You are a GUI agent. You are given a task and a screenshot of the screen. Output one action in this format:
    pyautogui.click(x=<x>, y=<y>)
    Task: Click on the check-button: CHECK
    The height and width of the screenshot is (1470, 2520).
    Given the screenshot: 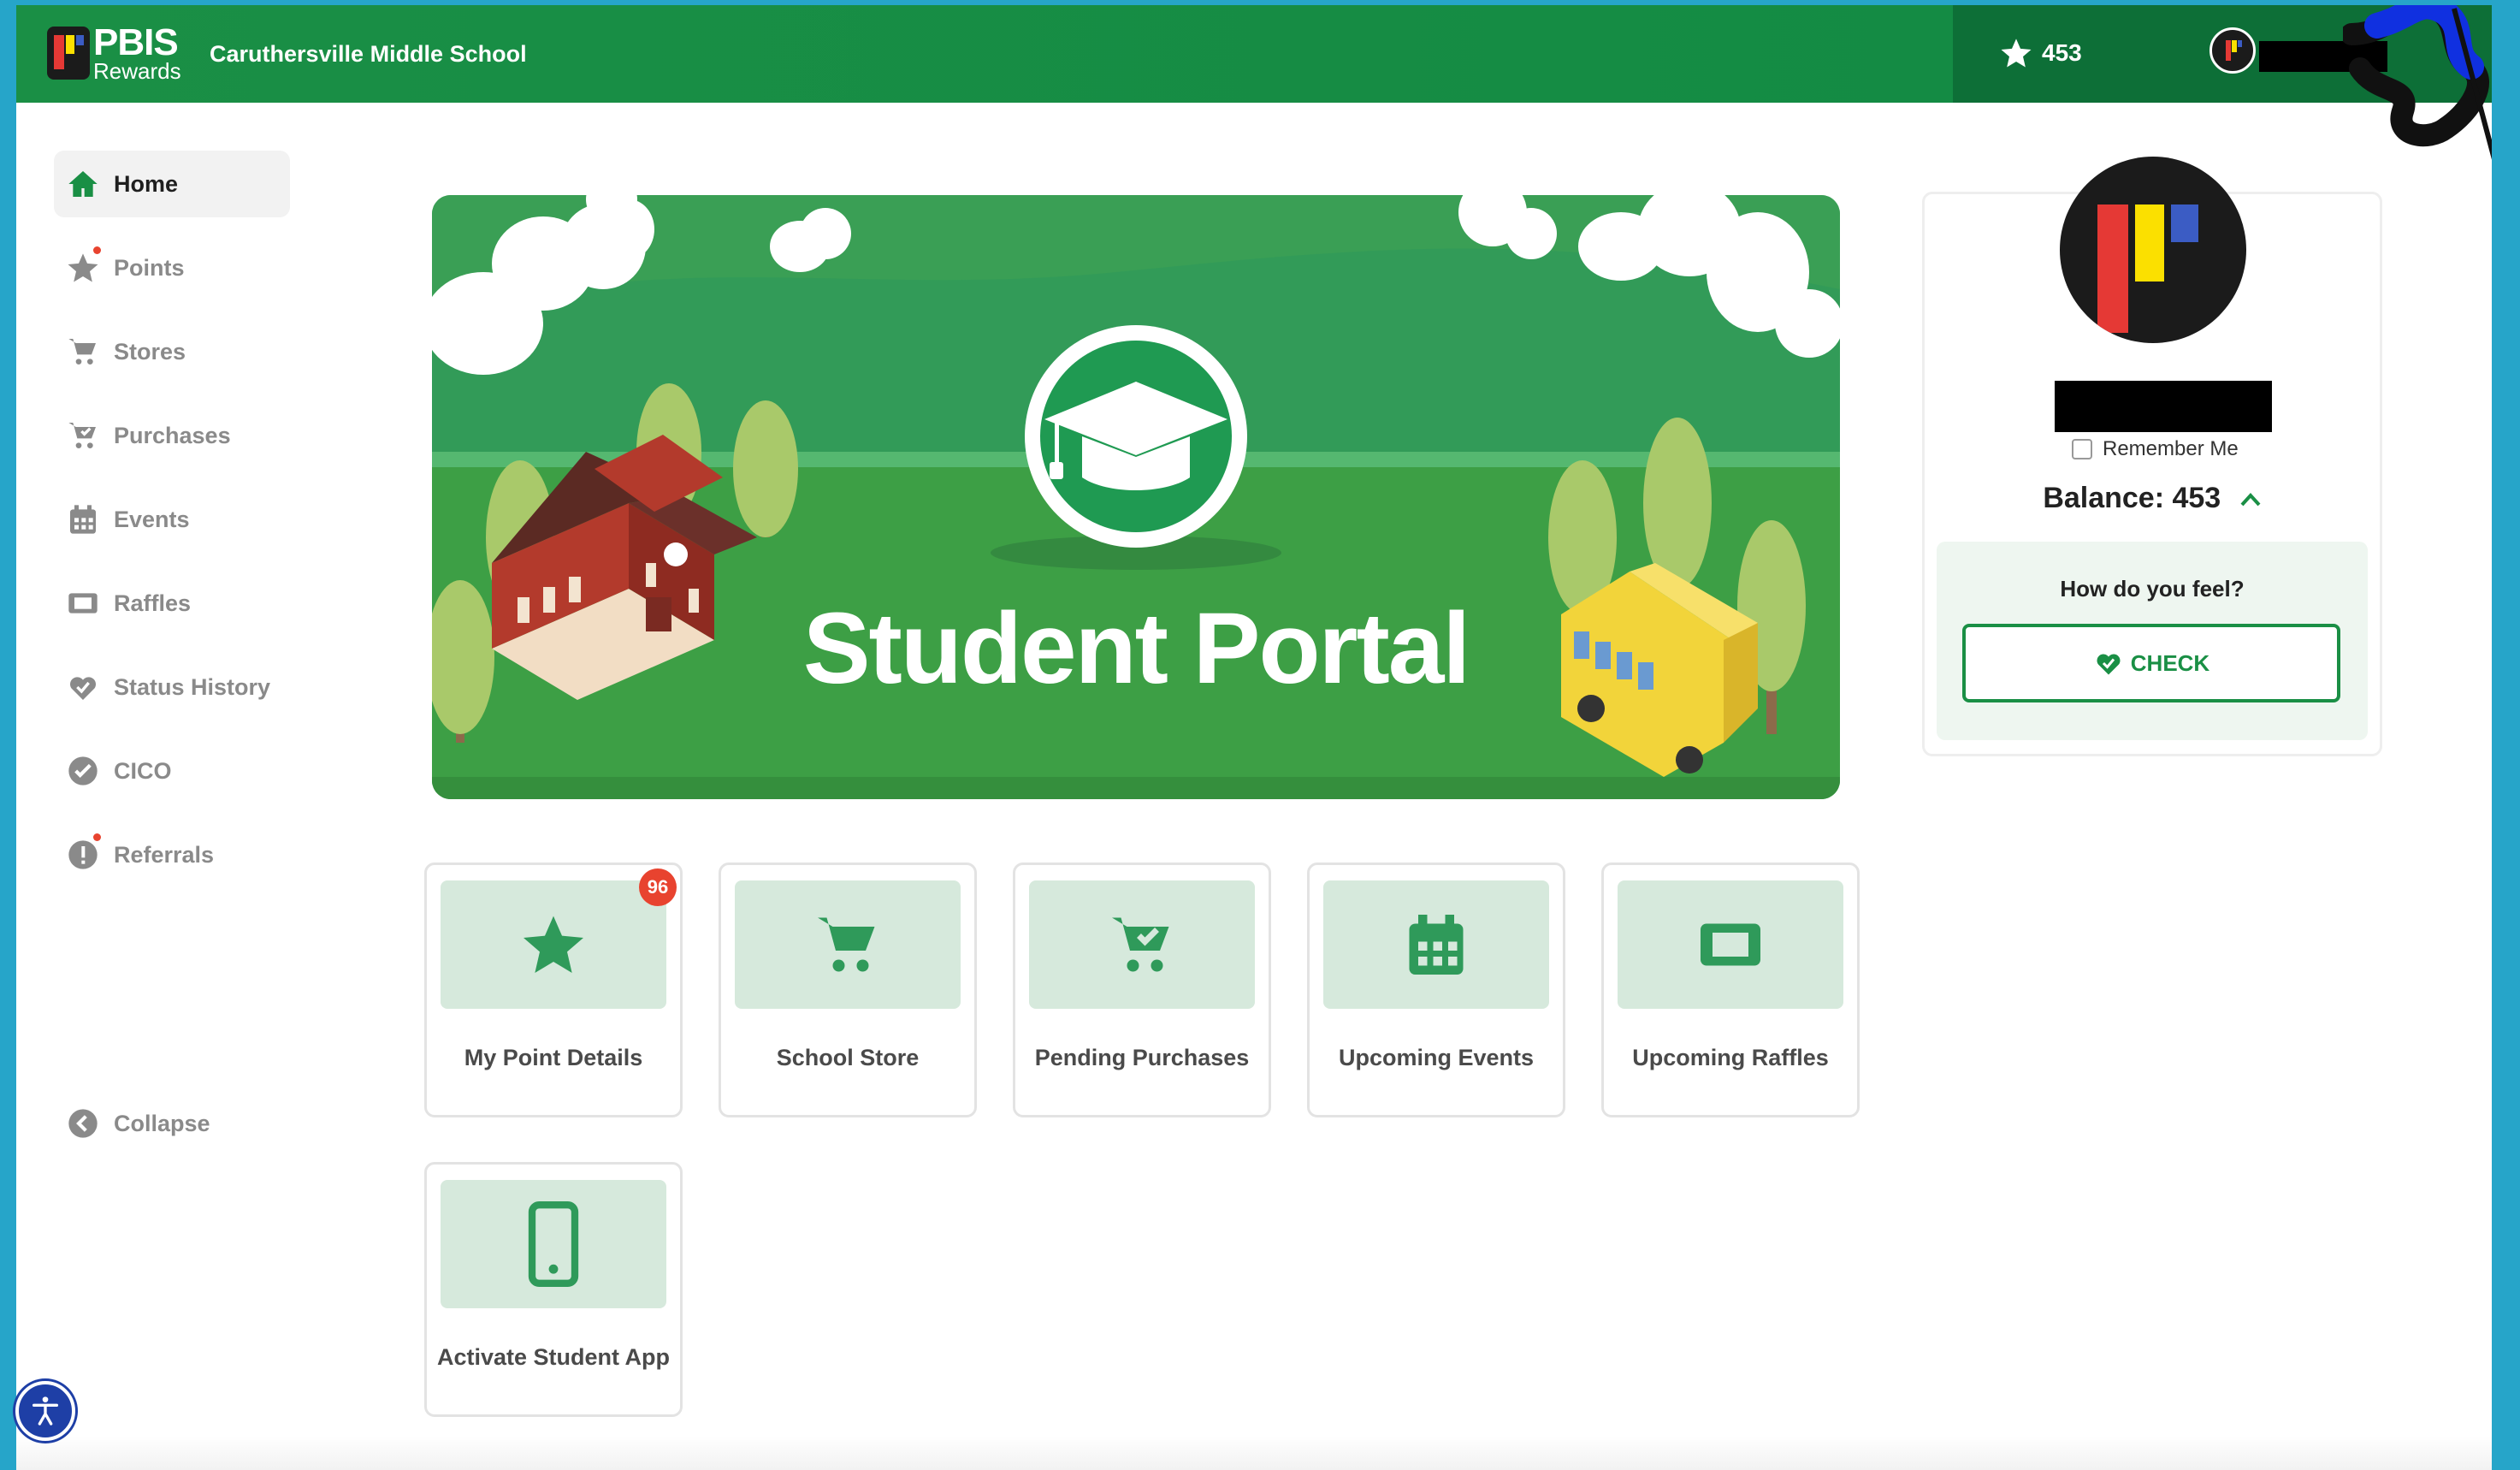 What is the action you would take?
    pyautogui.click(x=2151, y=663)
    